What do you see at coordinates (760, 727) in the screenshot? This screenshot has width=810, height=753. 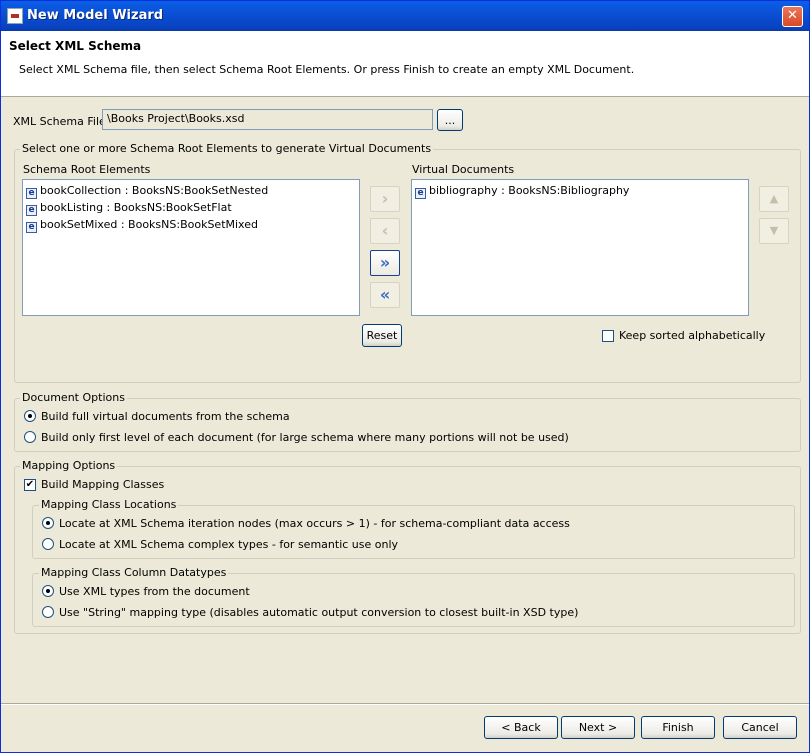 I see `cancel-button: Cancel` at bounding box center [760, 727].